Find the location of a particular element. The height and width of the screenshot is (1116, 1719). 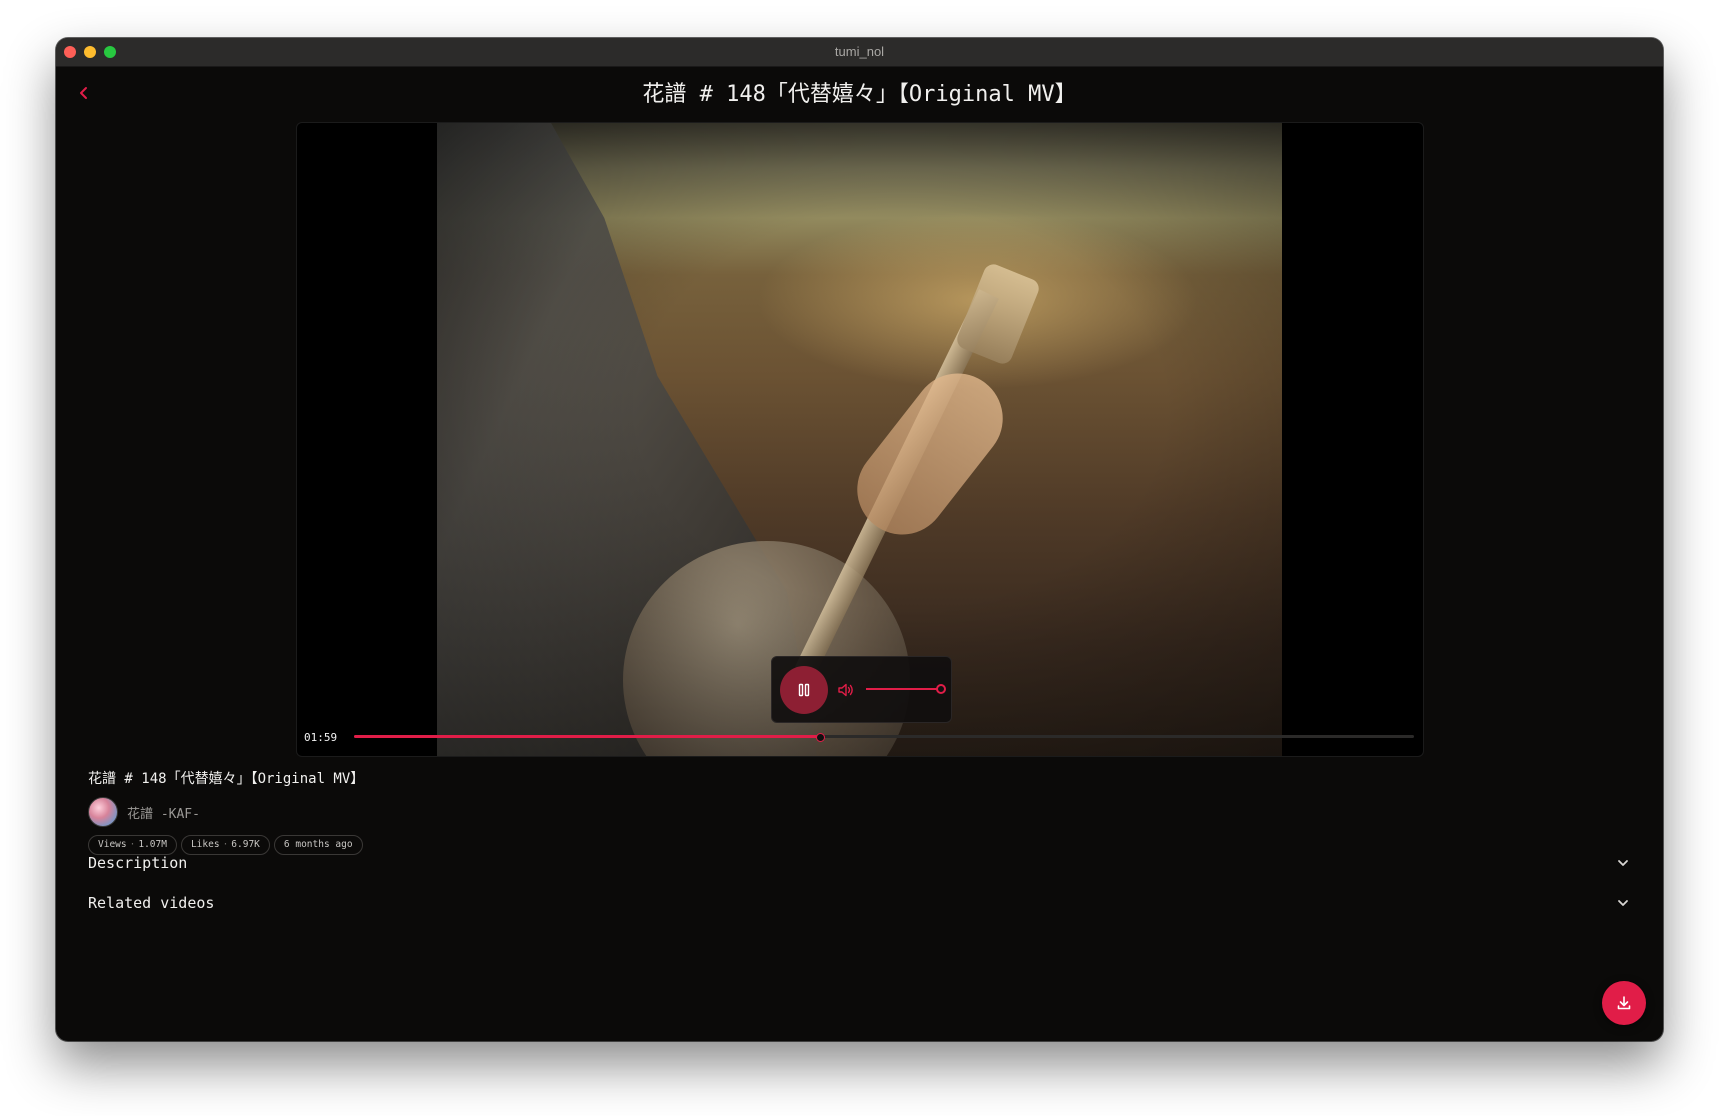

volume-slider is located at coordinates (906, 689).